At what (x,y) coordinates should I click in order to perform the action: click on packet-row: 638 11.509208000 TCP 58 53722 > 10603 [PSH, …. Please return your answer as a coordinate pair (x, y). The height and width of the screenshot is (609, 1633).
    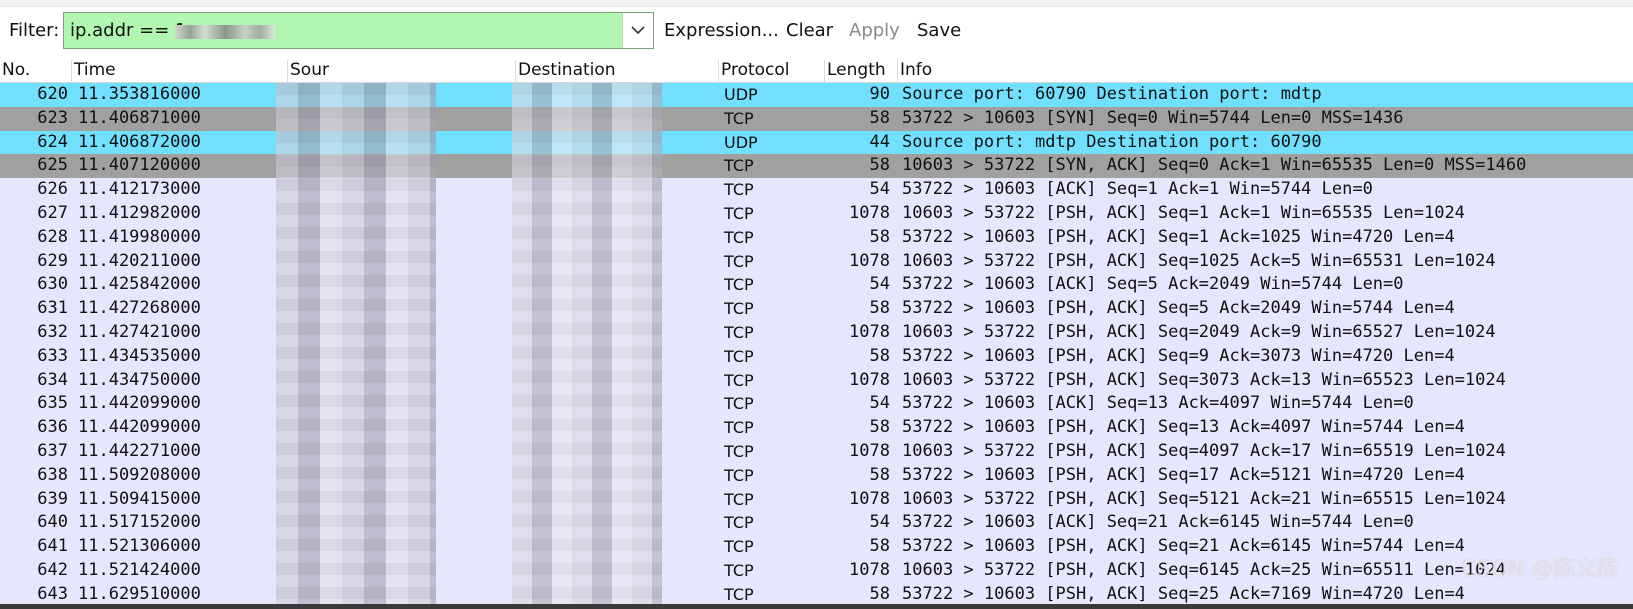
    Looking at the image, I should click on (816, 475).